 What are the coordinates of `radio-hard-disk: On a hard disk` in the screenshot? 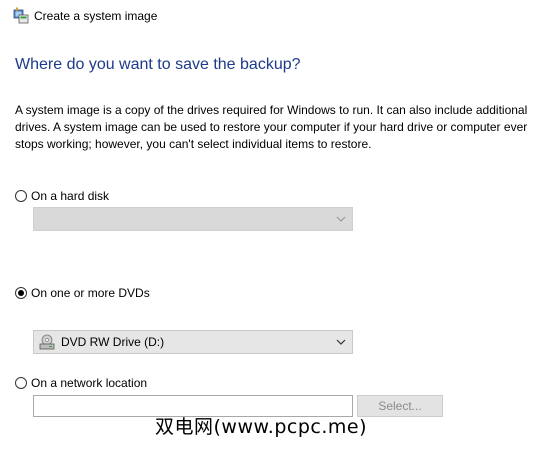 It's located at (62, 196).